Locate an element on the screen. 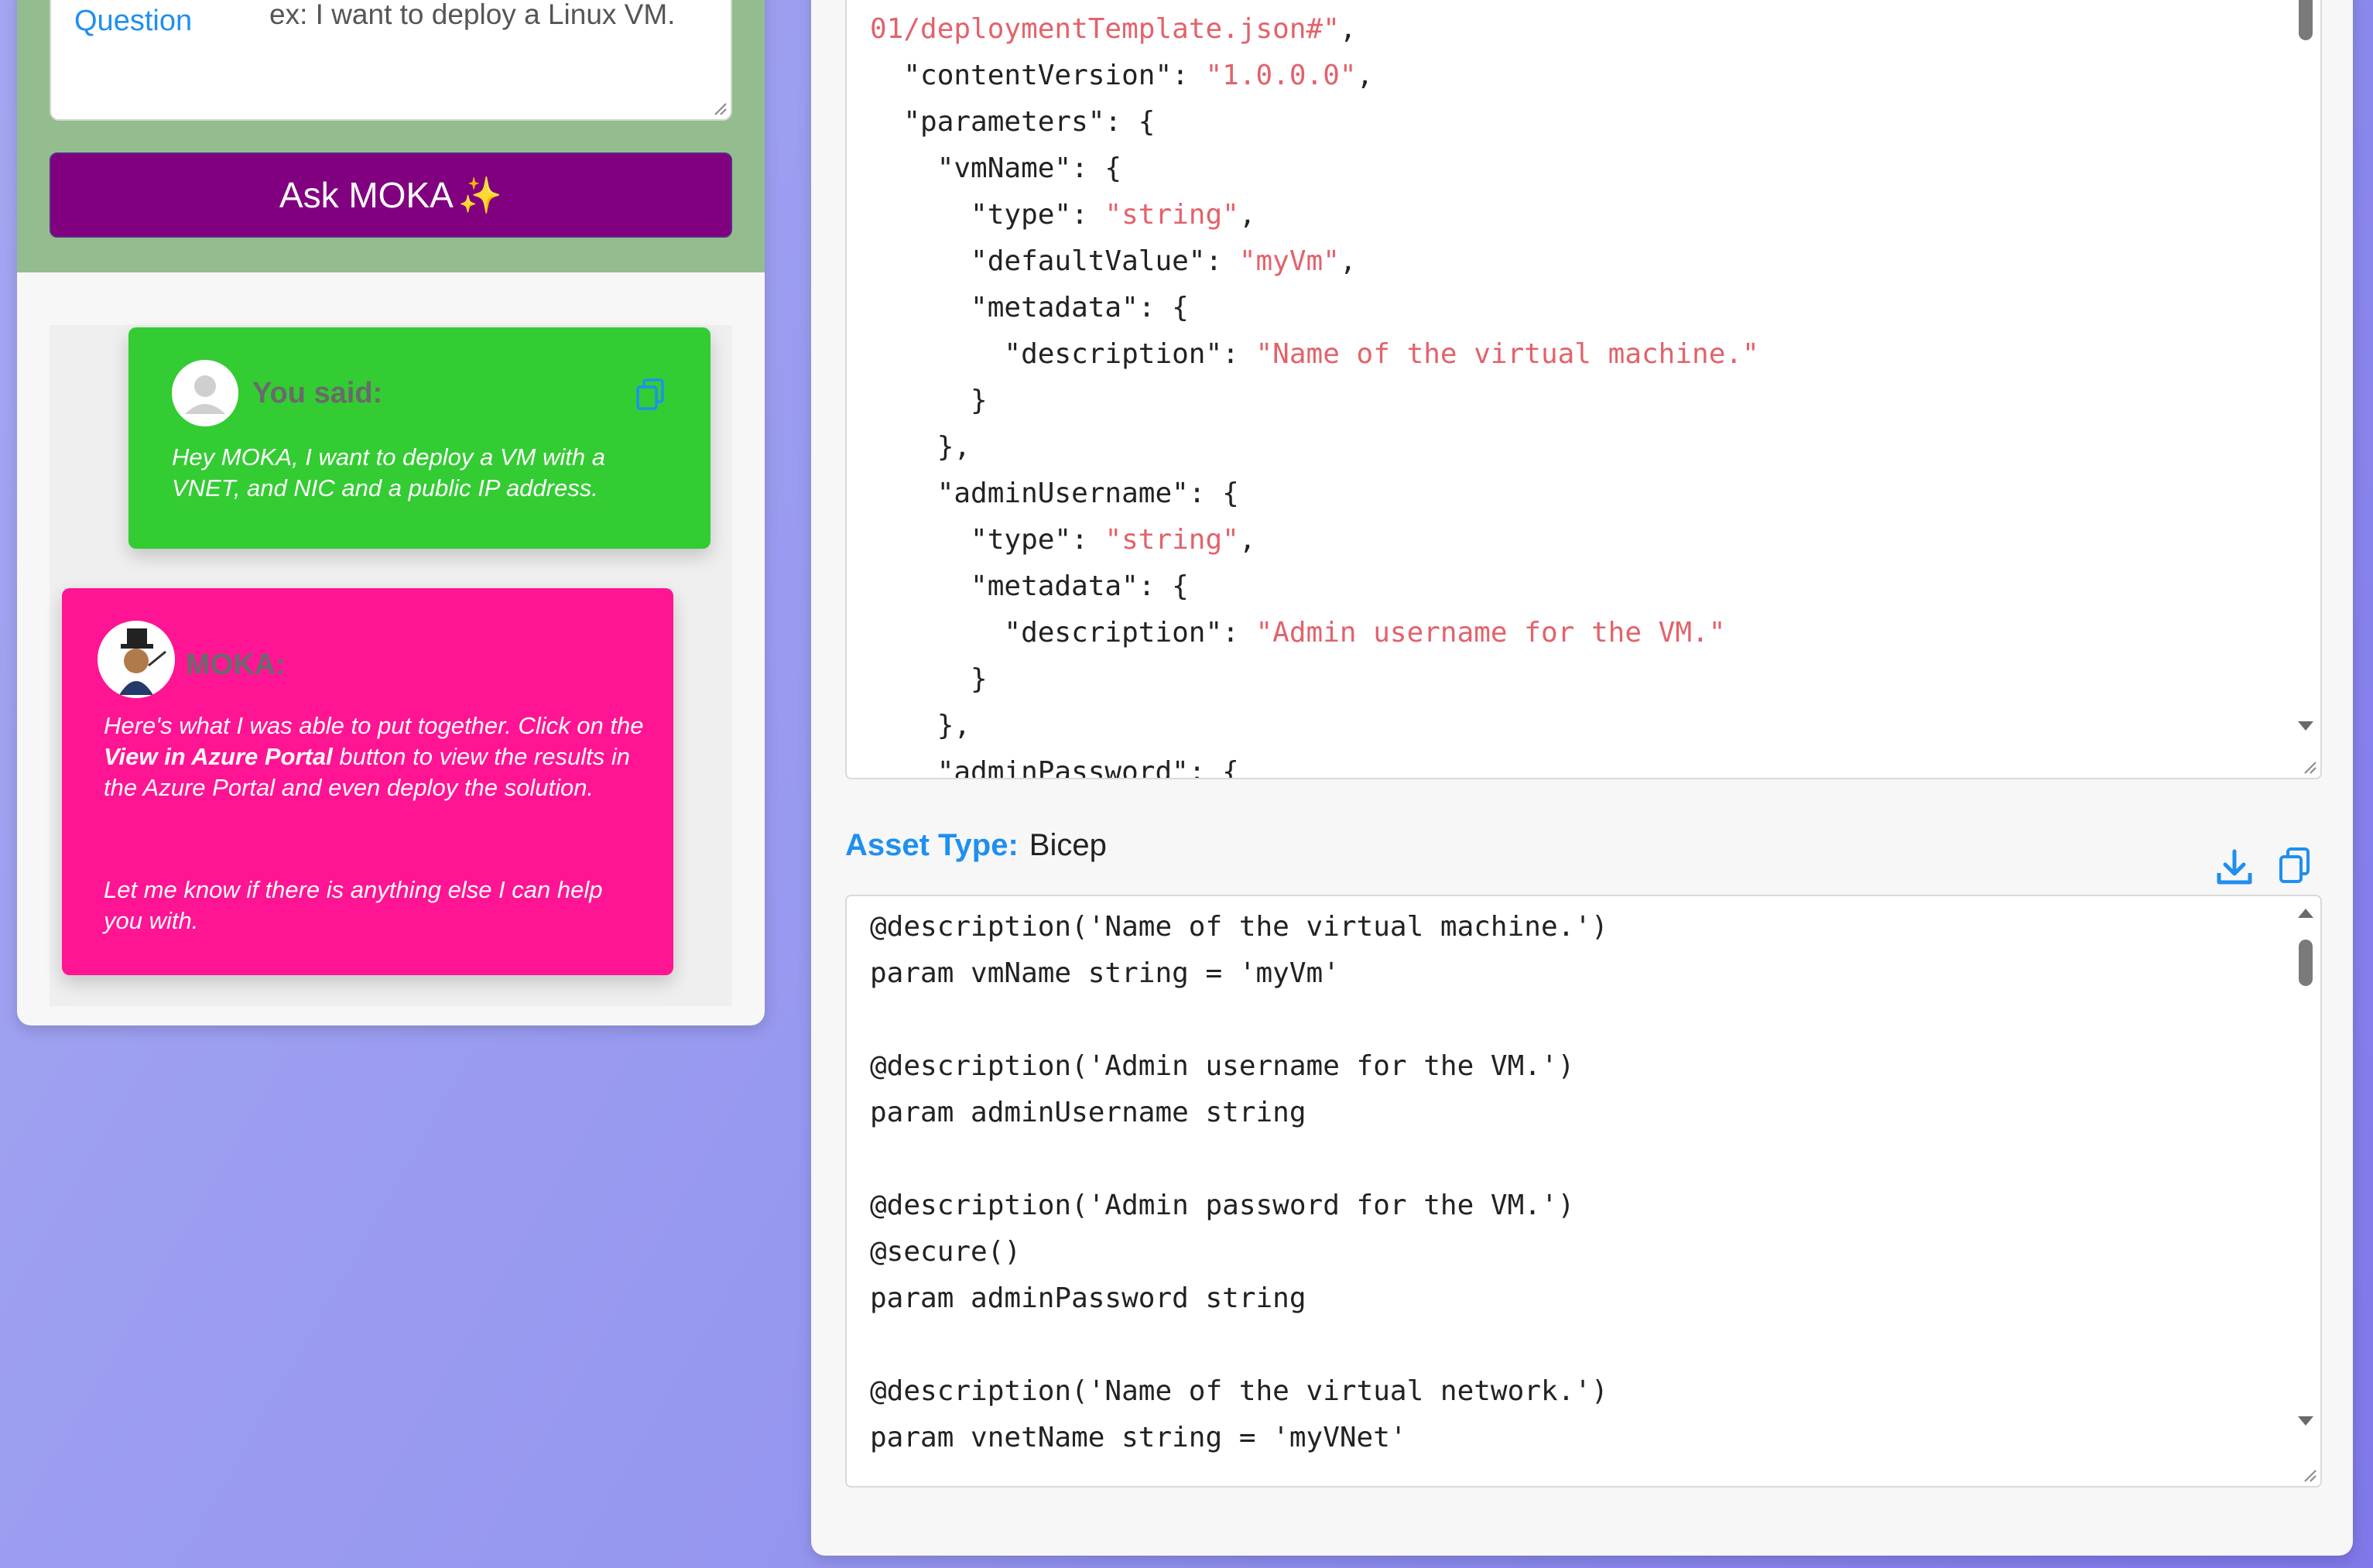 This screenshot has width=2373, height=1568. moka-sender-label: MOKA: is located at coordinates (236, 665).